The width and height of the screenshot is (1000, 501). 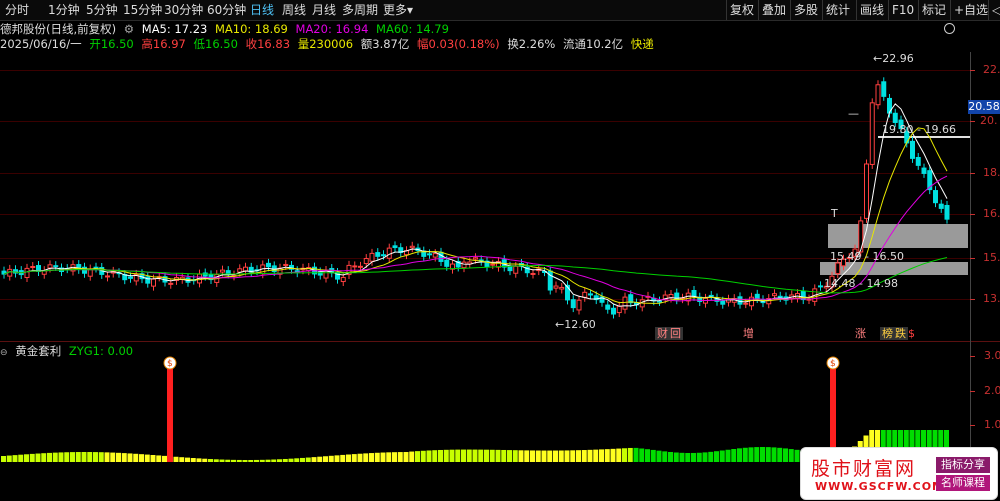 What do you see at coordinates (805, 10) in the screenshot?
I see `multi-stock-button: 多股` at bounding box center [805, 10].